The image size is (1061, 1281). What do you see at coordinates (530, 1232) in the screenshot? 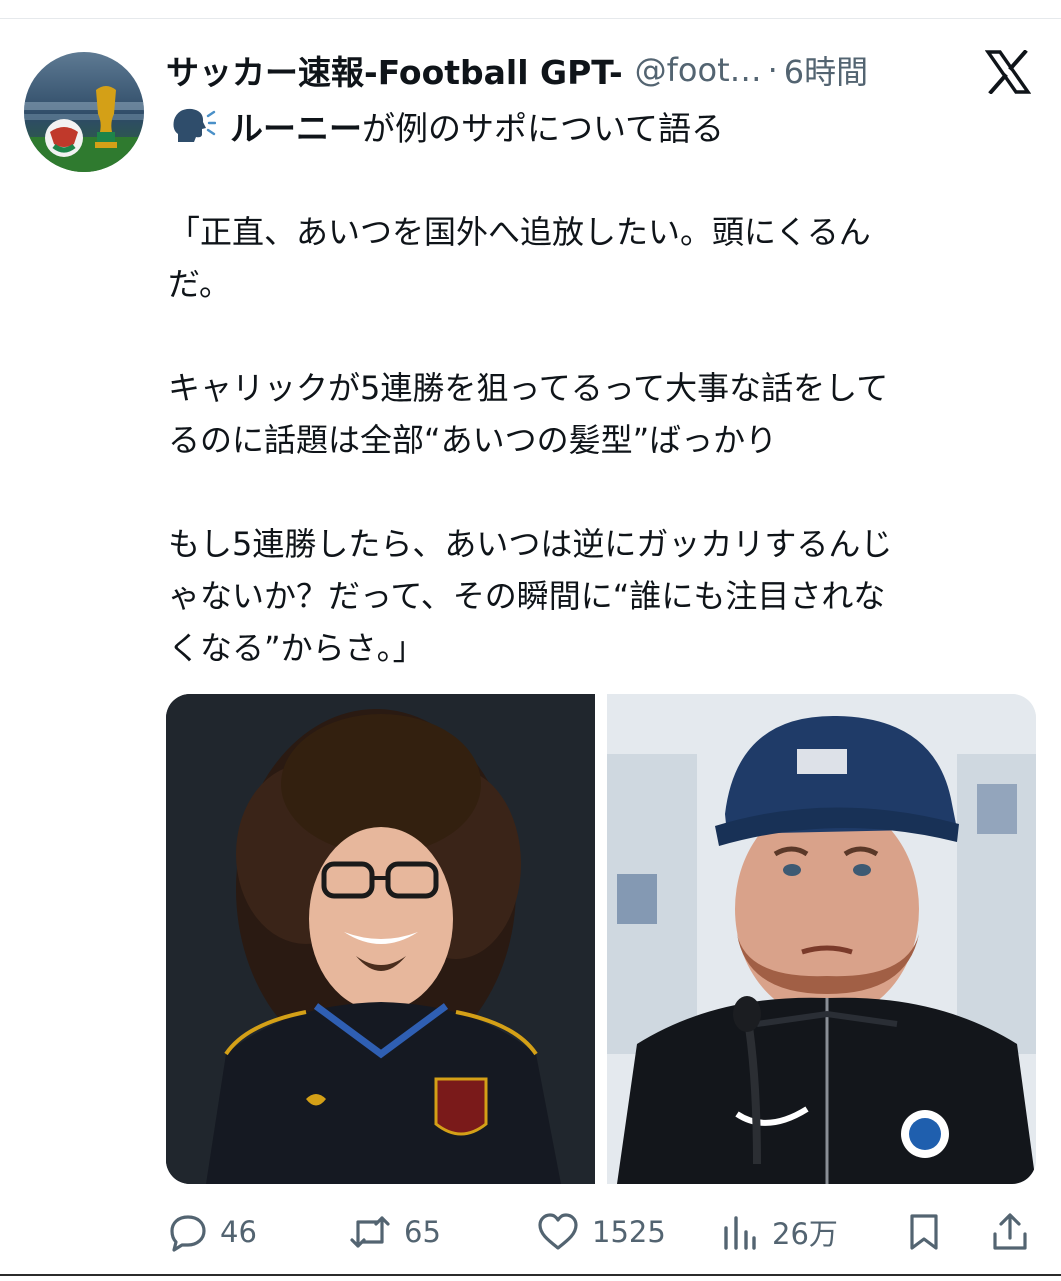
I see `action-bar: 46 65 1525 26万` at bounding box center [530, 1232].